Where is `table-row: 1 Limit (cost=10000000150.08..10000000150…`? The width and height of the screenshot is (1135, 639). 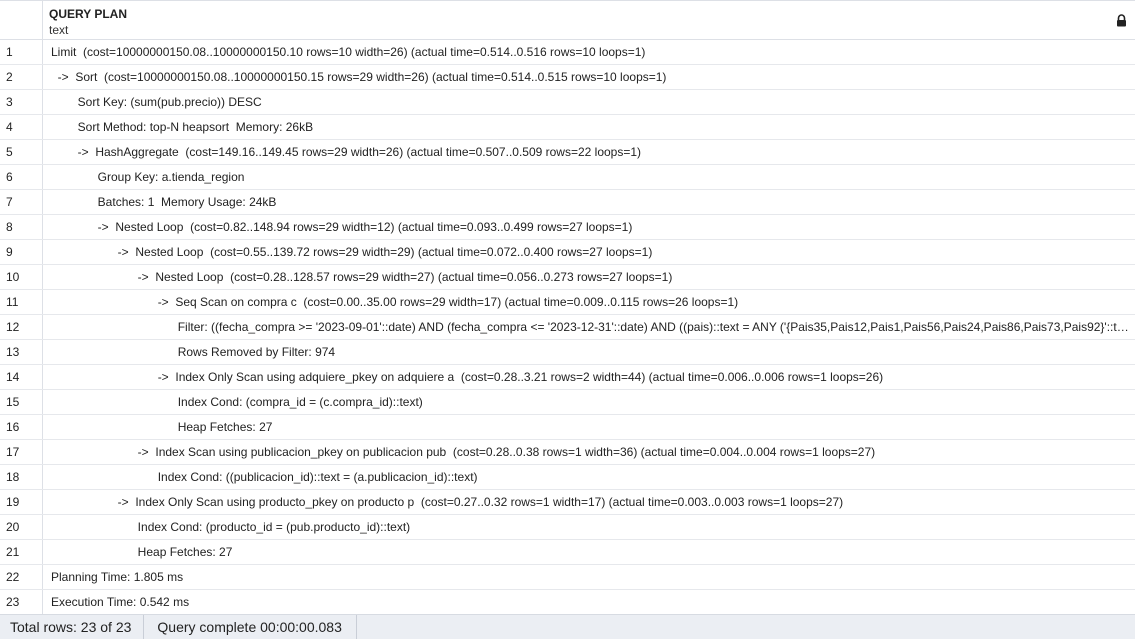
table-row: 1 Limit (cost=10000000150.08..10000000150… is located at coordinates (567, 52).